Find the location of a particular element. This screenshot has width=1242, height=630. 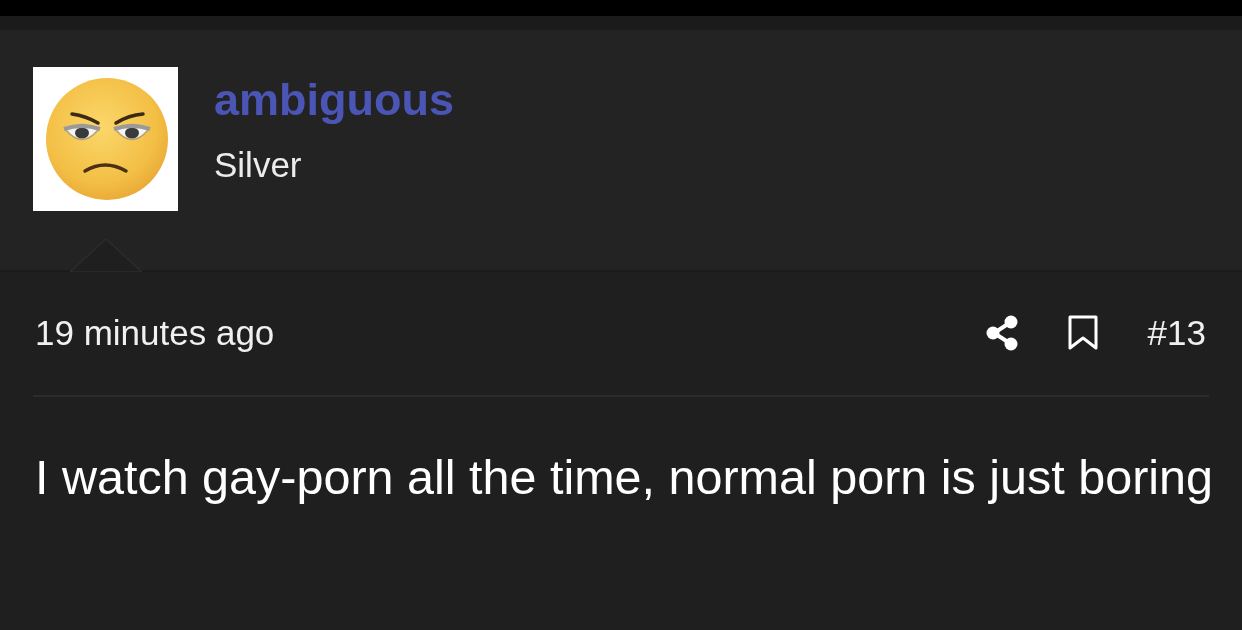

frowning-face-avatar-icon is located at coordinates (105, 139).